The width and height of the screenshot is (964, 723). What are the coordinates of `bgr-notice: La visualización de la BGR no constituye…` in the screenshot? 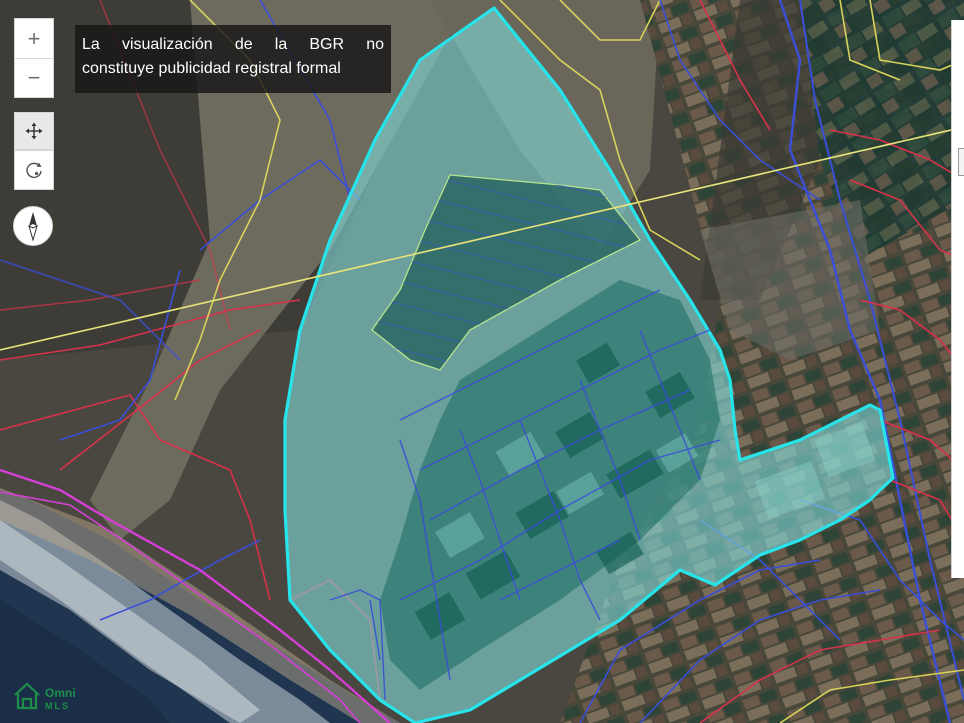 It's located at (233, 59).